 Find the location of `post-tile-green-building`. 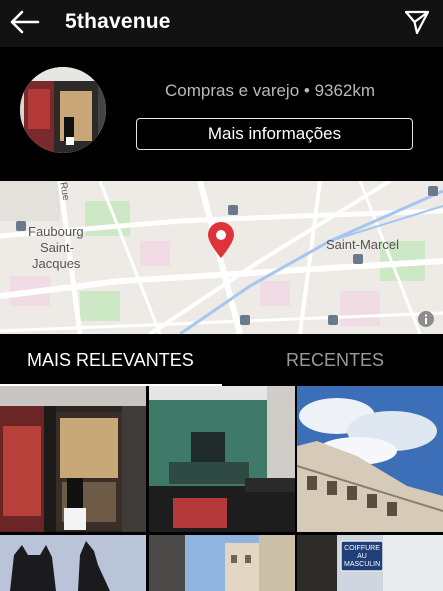

post-tile-green-building is located at coordinates (222, 459).